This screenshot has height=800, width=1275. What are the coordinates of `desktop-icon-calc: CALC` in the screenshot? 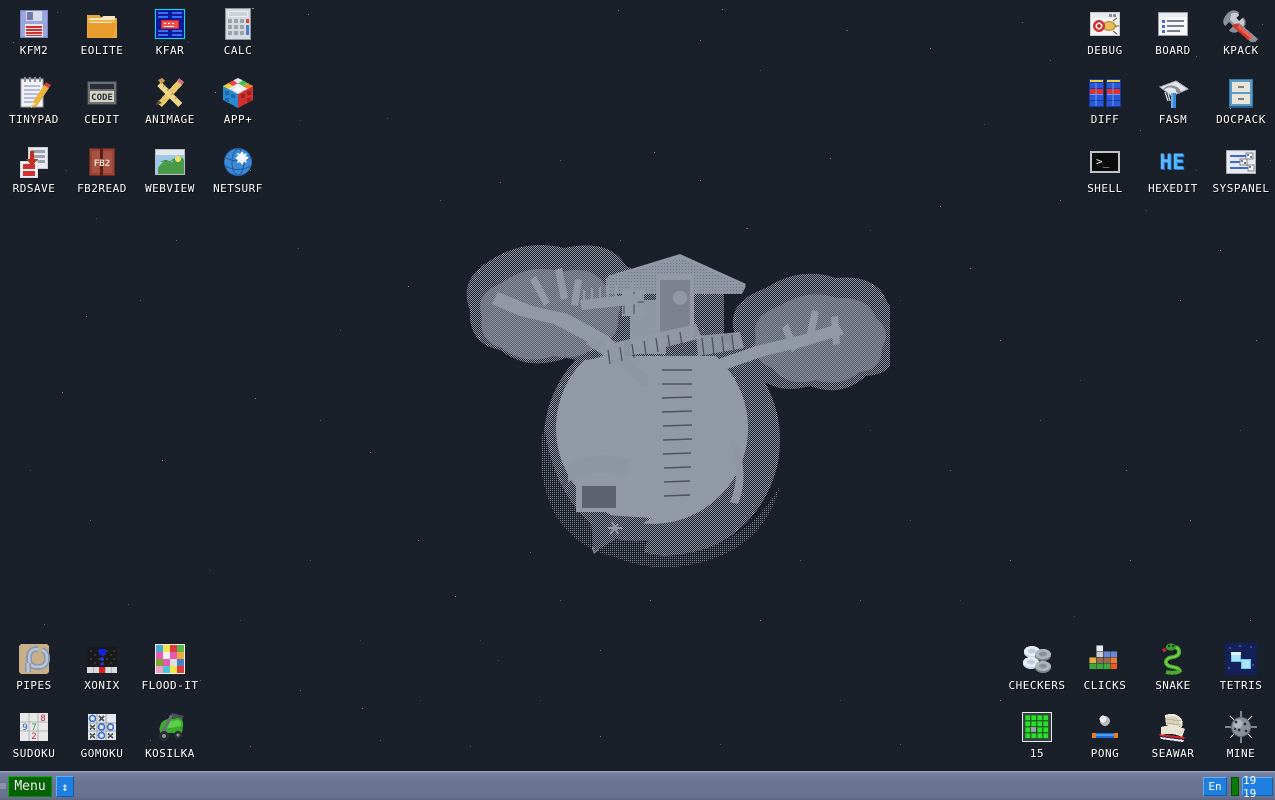 It's located at (238, 31).